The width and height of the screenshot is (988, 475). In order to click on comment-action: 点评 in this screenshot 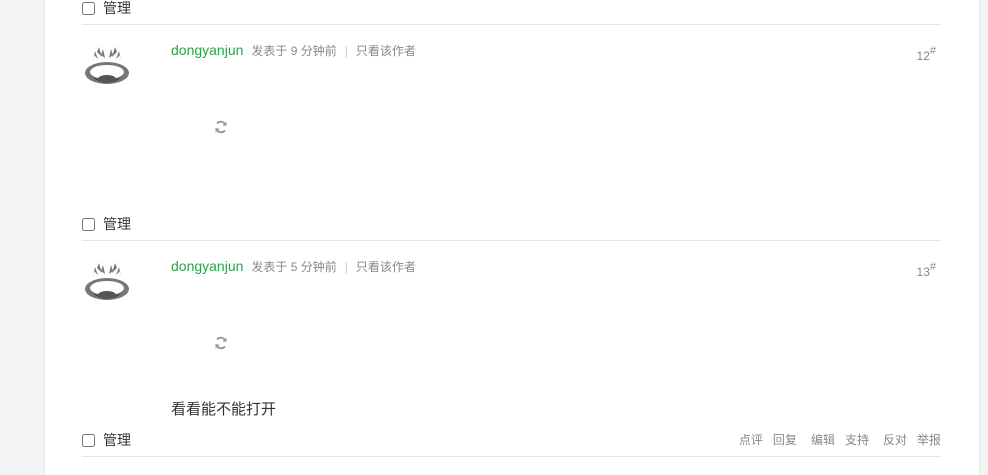, I will do `click(751, 439)`.